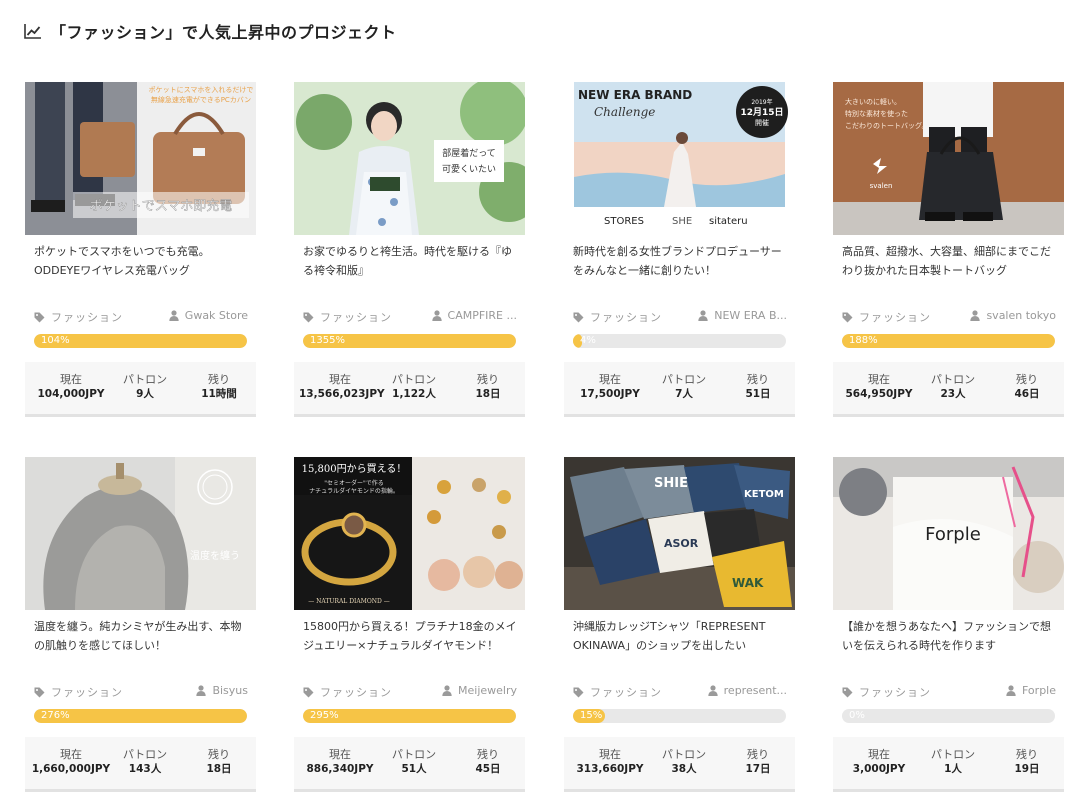 This screenshot has width=1080, height=792. What do you see at coordinates (410, 262) in the screenshot?
I see `project-title: お家でゆるりと袴生活。時代を駆ける『ゆる袴令和版』` at bounding box center [410, 262].